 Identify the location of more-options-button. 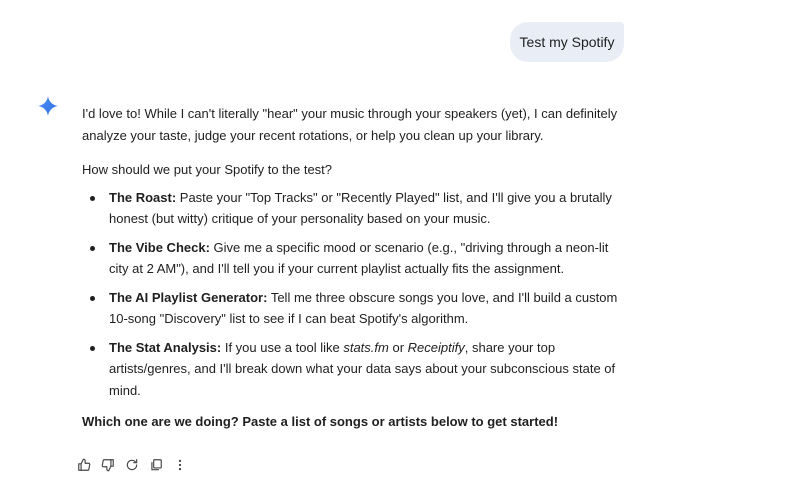
(180, 465).